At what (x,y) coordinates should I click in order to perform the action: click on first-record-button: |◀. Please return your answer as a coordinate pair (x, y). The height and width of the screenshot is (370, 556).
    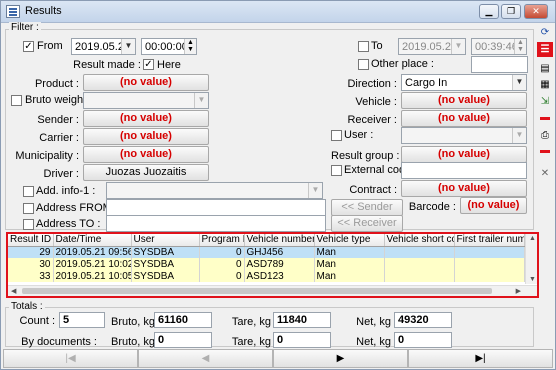
    Looking at the image, I should click on (70, 358).